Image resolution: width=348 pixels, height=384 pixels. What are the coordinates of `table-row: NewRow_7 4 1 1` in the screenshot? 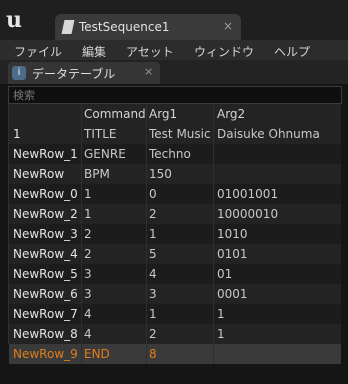 It's located at (175, 314).